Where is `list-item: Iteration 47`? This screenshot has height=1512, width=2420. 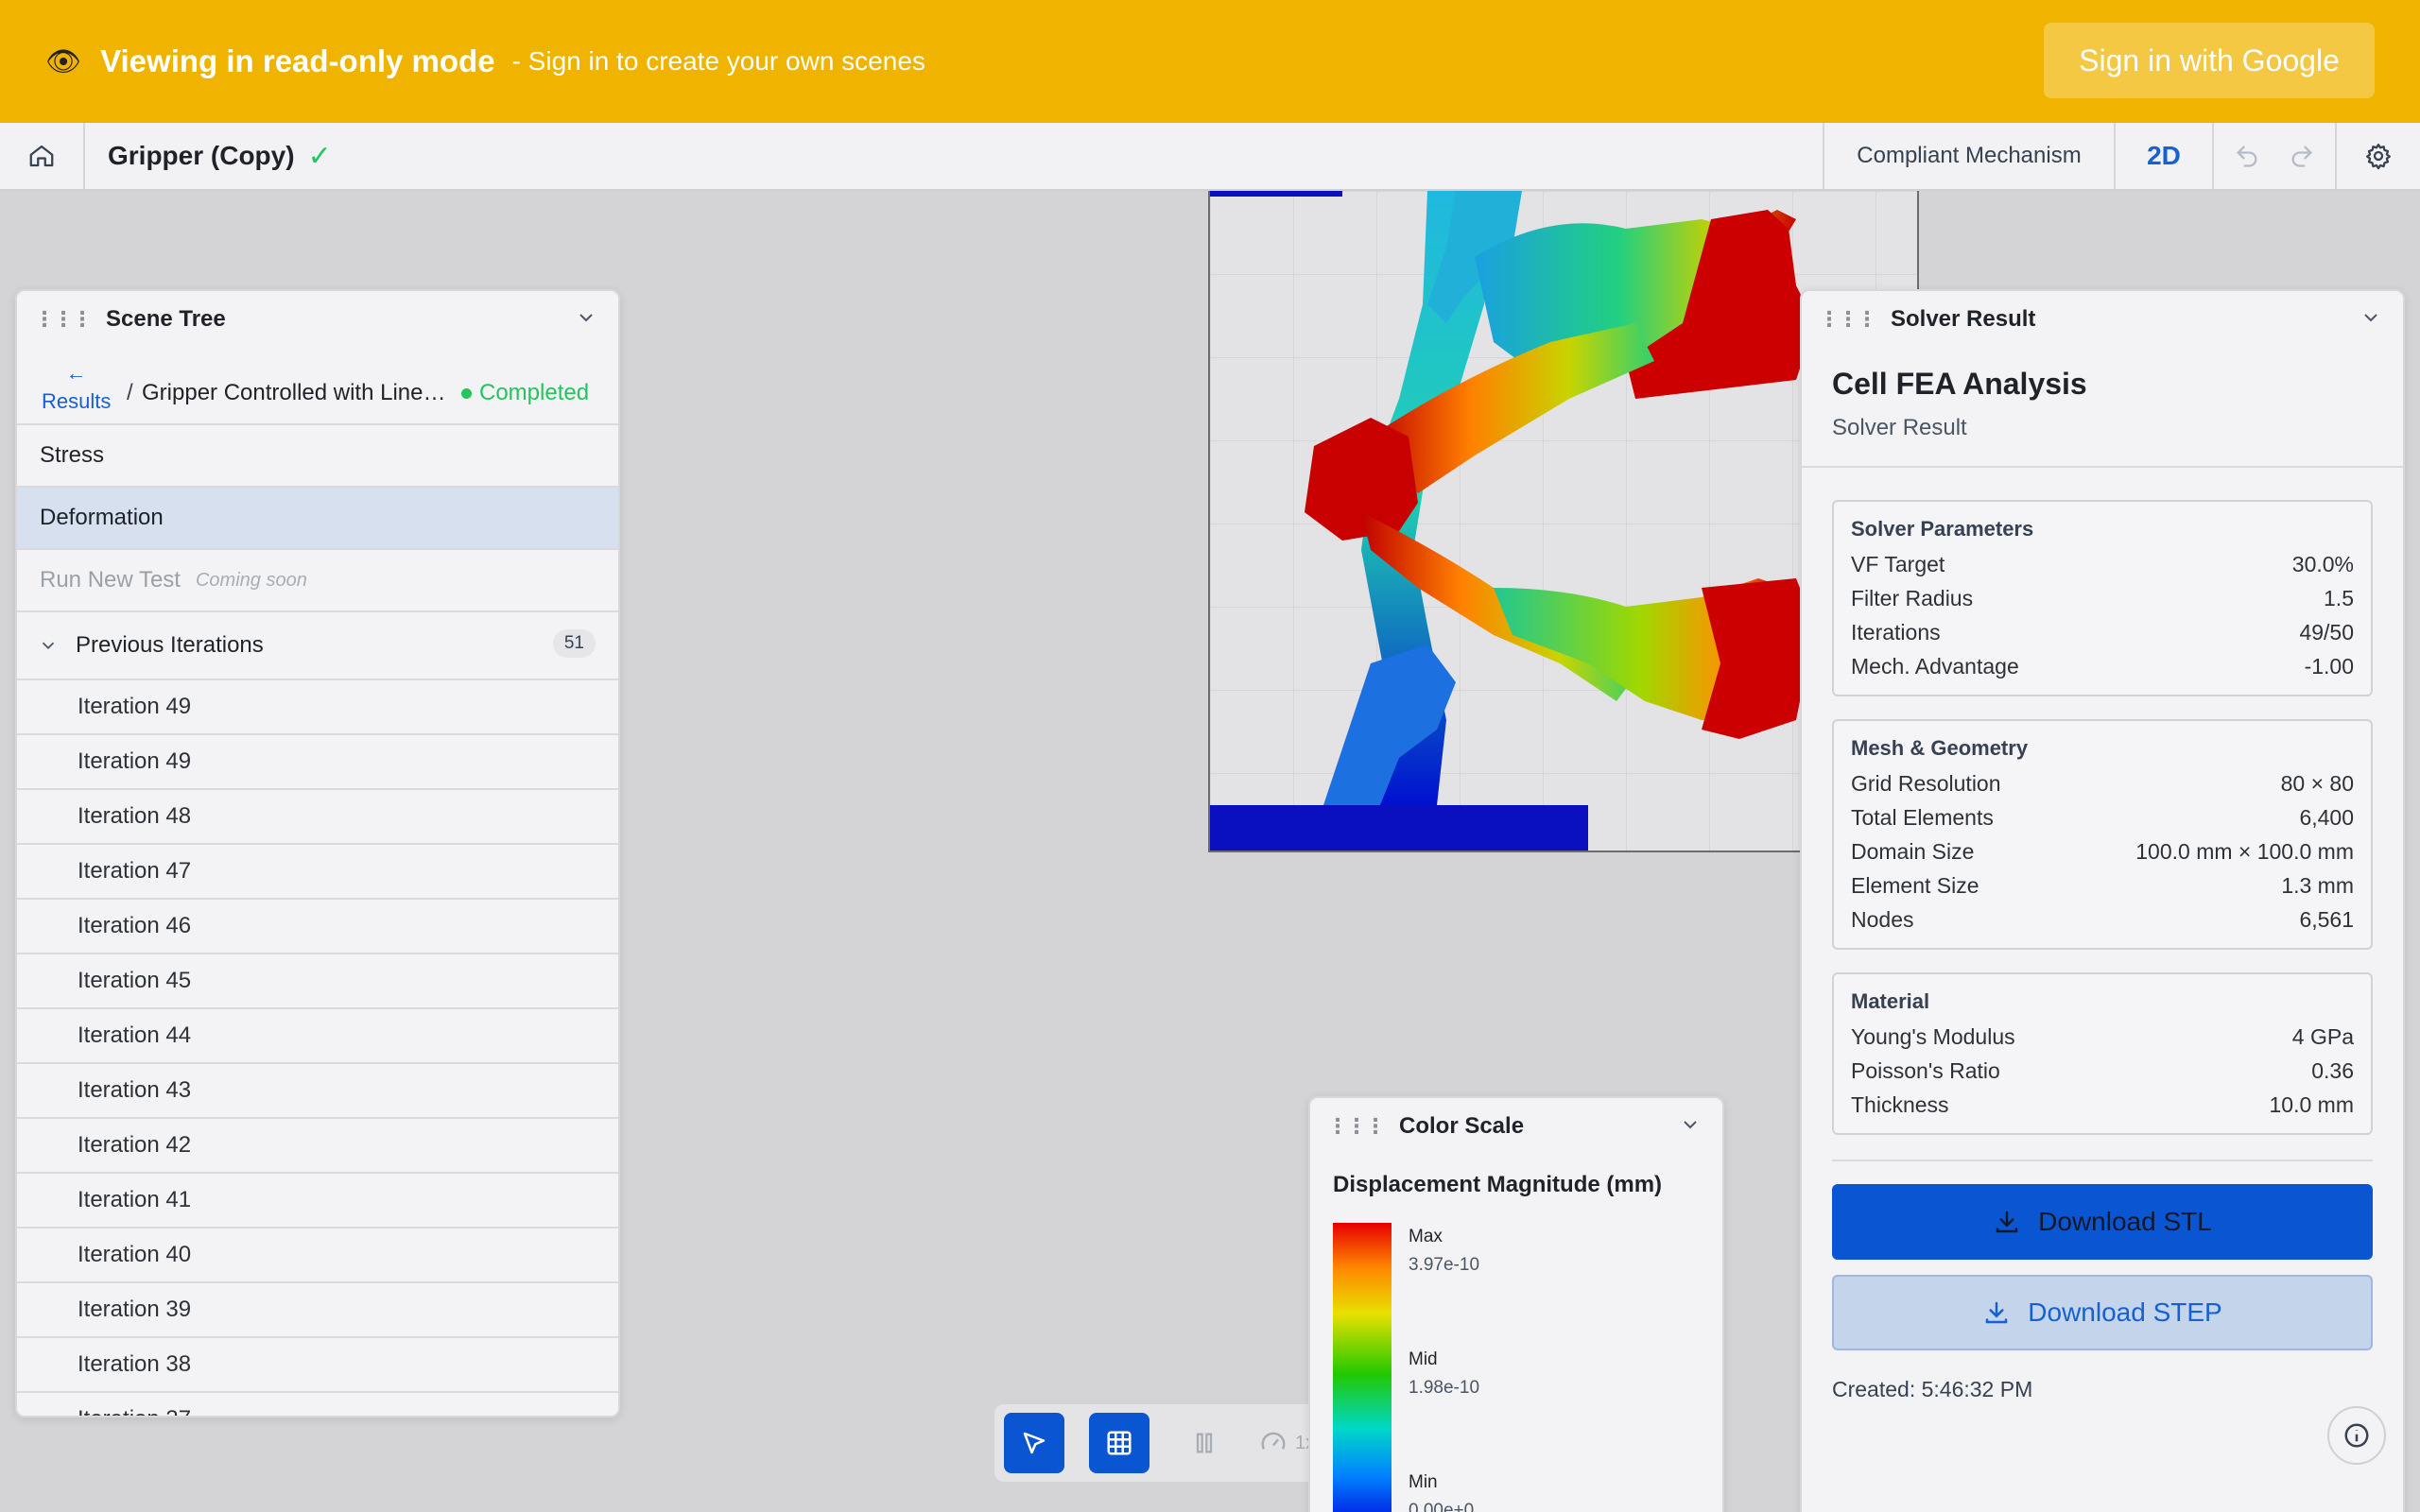 list-item: Iteration 47 is located at coordinates (318, 872).